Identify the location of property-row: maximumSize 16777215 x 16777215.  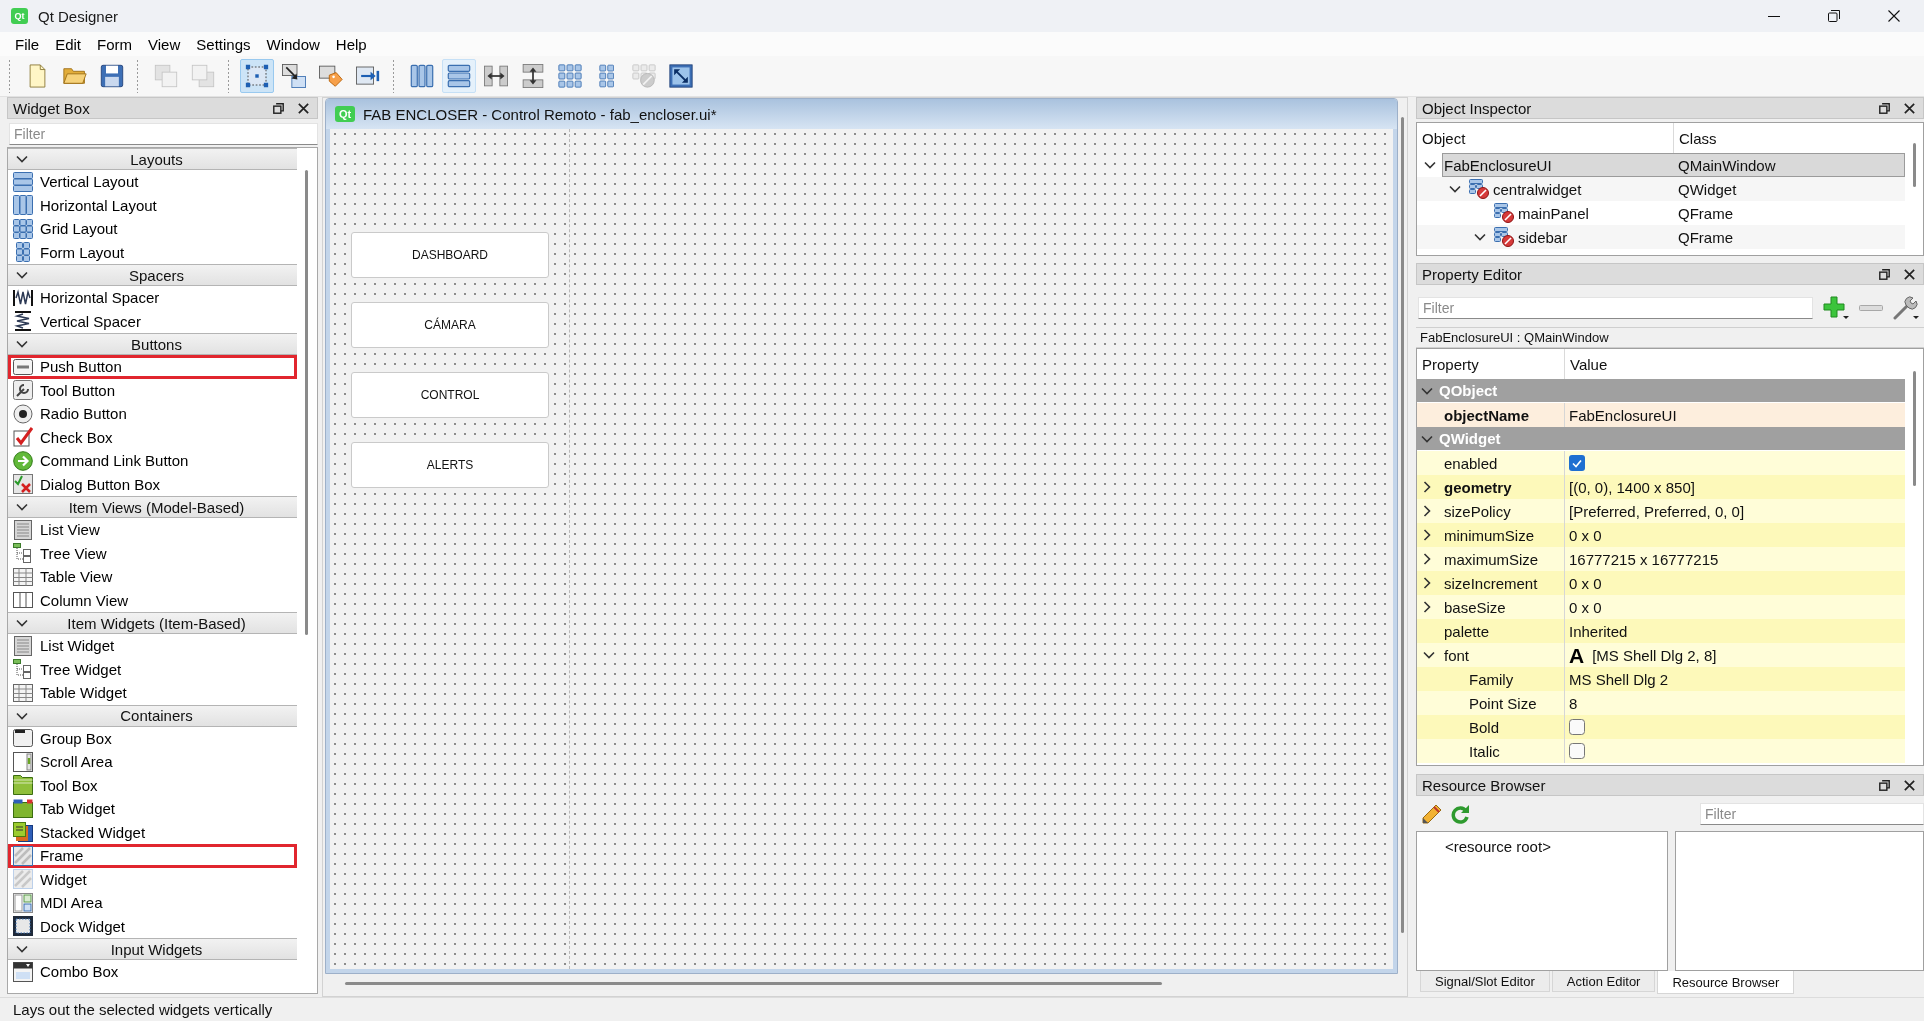
(1661, 559).